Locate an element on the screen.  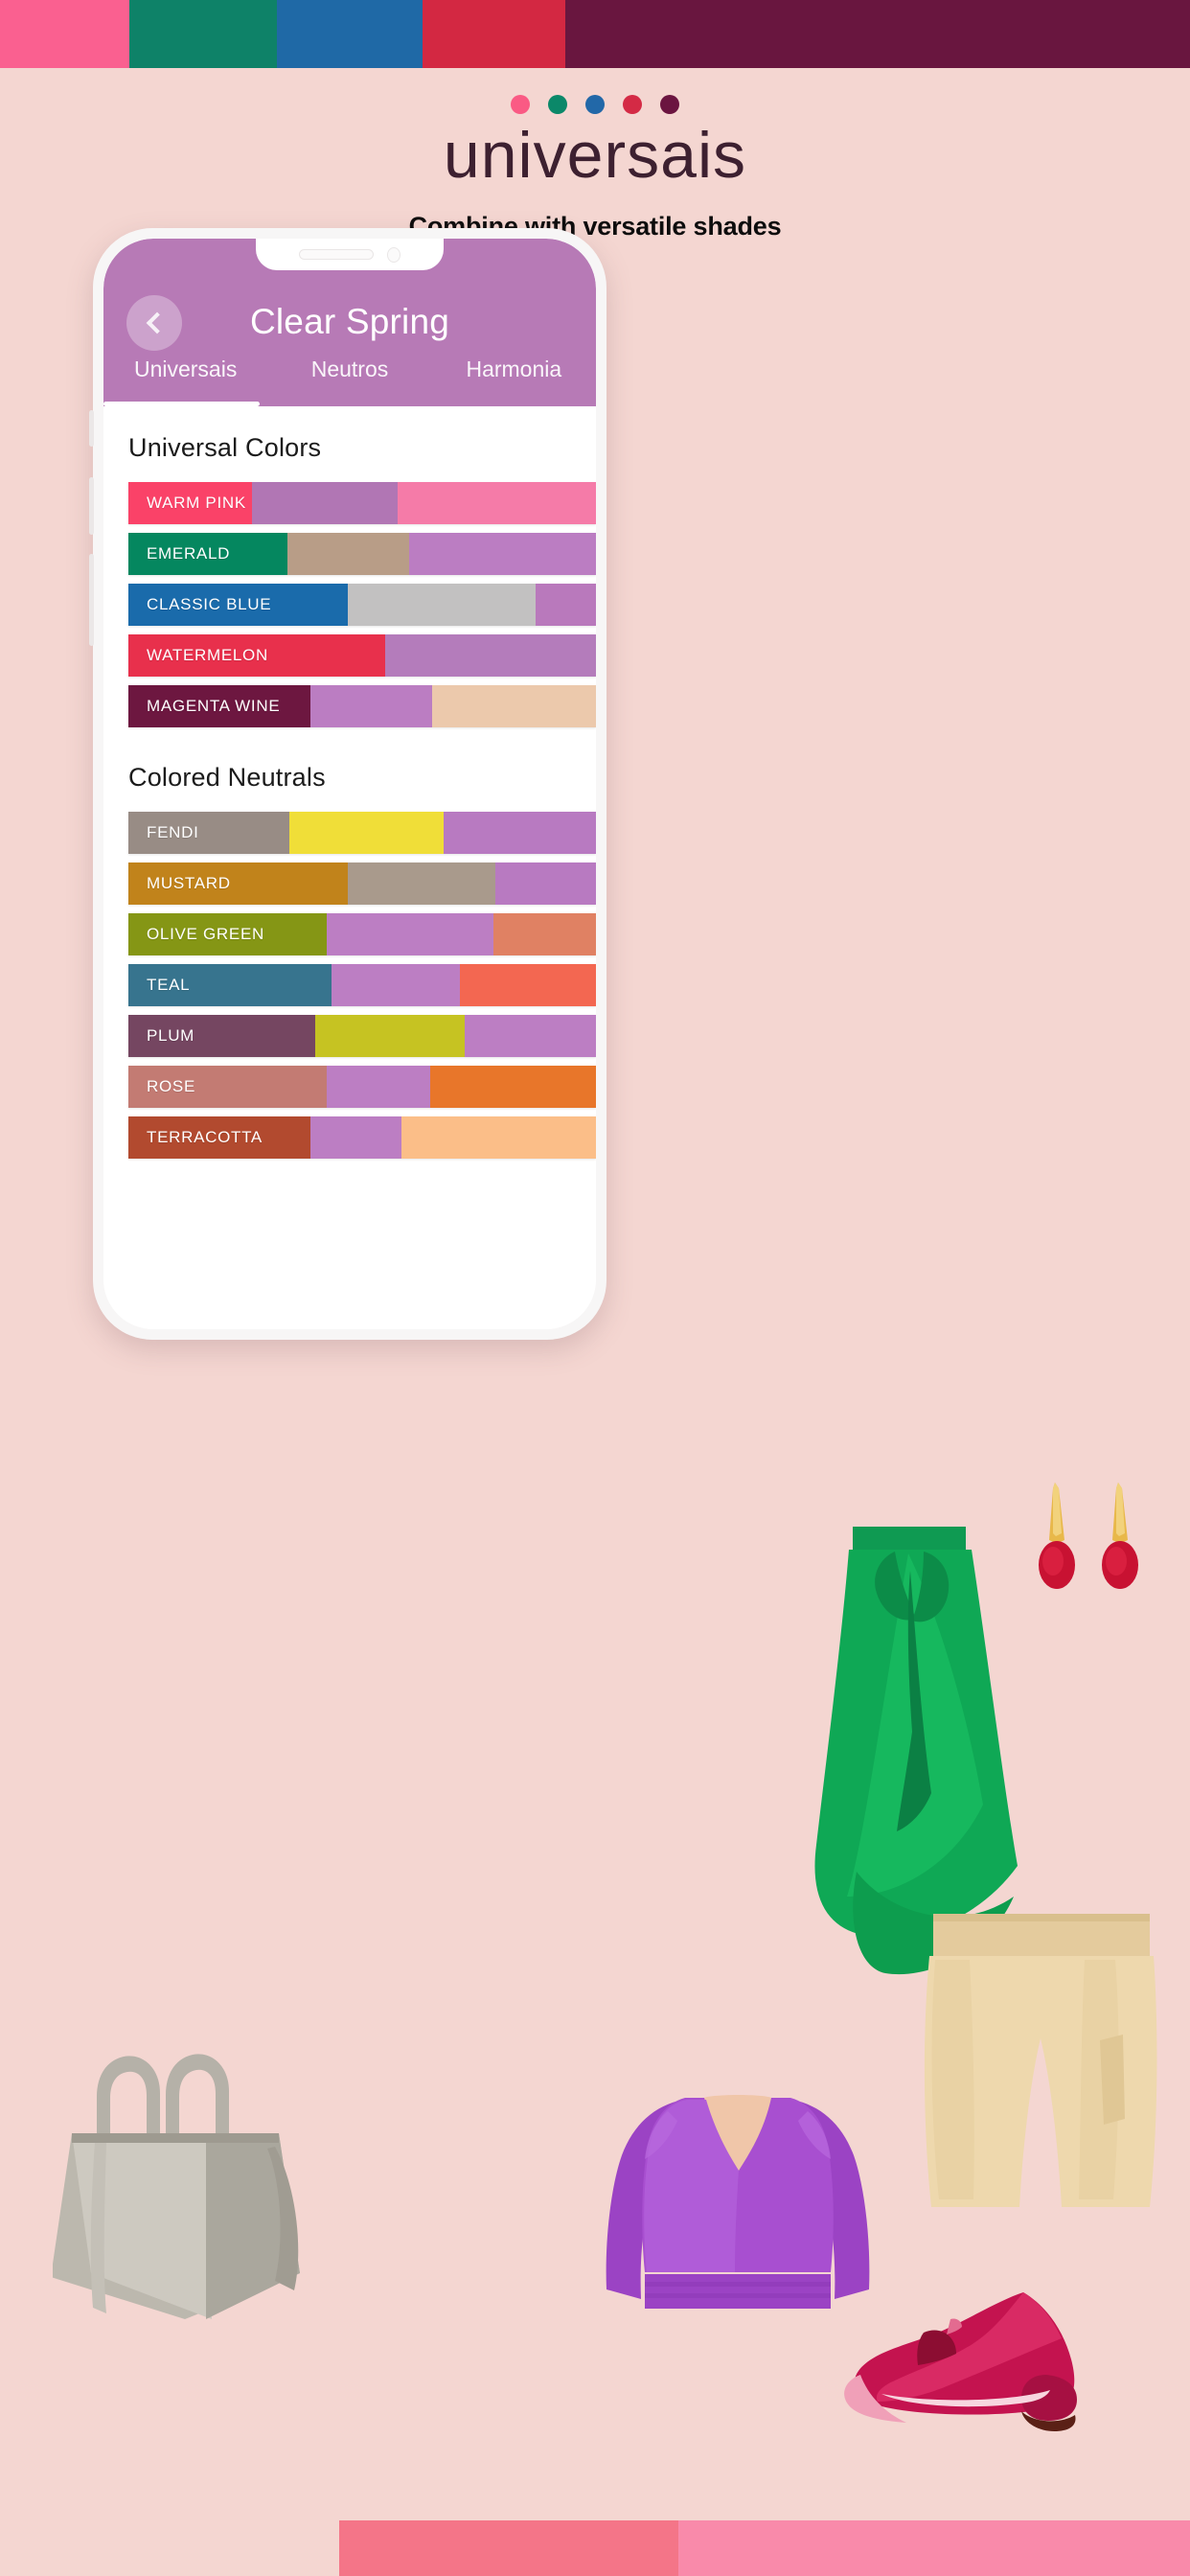
color-row: WATERMELON is located at coordinates (362, 655).